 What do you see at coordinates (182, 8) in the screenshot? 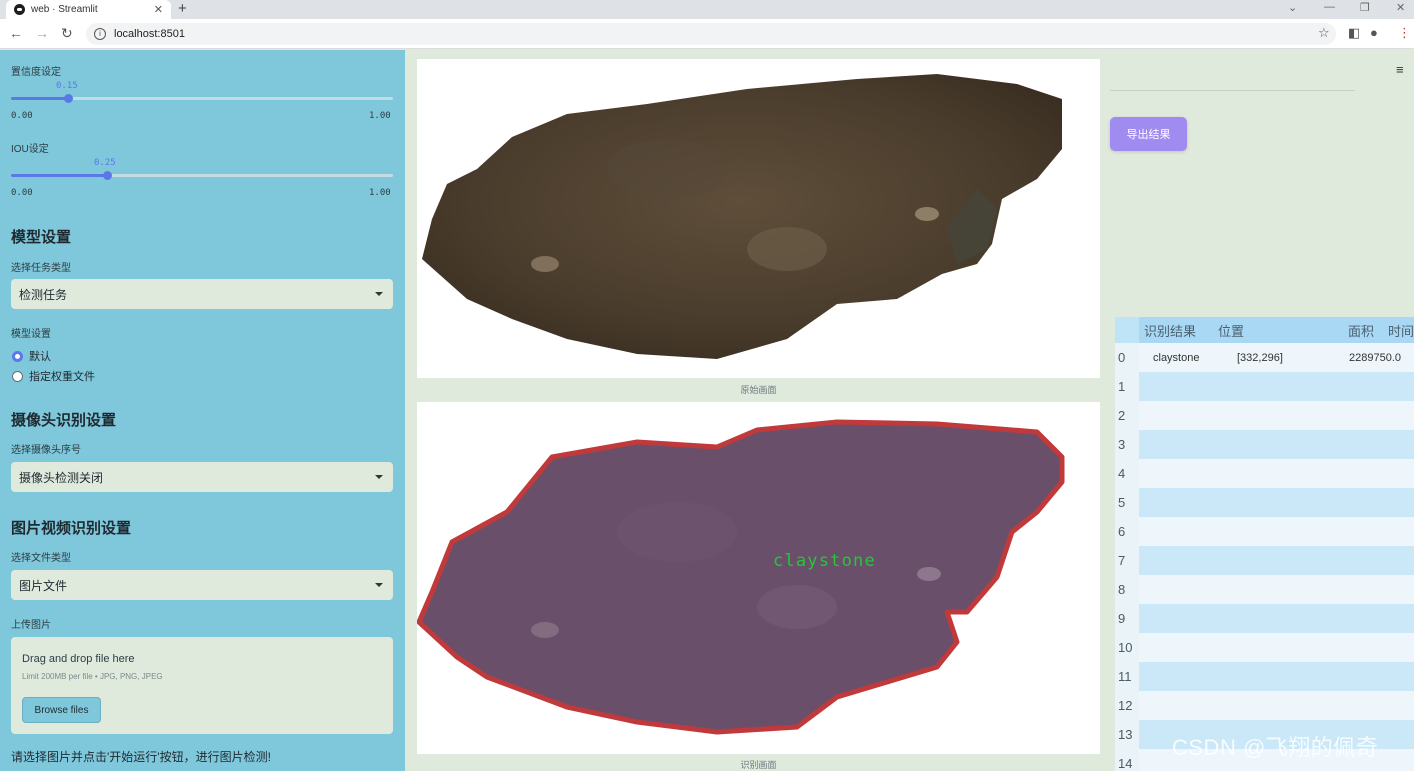
I see `new-tab-button: +` at bounding box center [182, 8].